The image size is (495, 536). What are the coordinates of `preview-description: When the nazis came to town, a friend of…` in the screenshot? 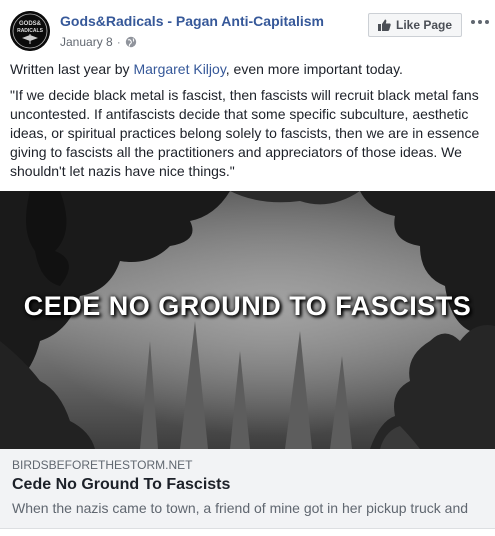 It's located at (240, 508).